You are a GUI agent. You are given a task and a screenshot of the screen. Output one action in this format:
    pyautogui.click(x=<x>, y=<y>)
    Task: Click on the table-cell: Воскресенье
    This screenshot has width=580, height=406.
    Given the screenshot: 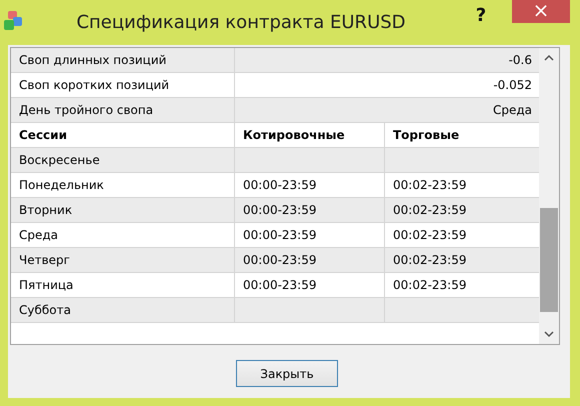 What is the action you would take?
    pyautogui.click(x=123, y=160)
    